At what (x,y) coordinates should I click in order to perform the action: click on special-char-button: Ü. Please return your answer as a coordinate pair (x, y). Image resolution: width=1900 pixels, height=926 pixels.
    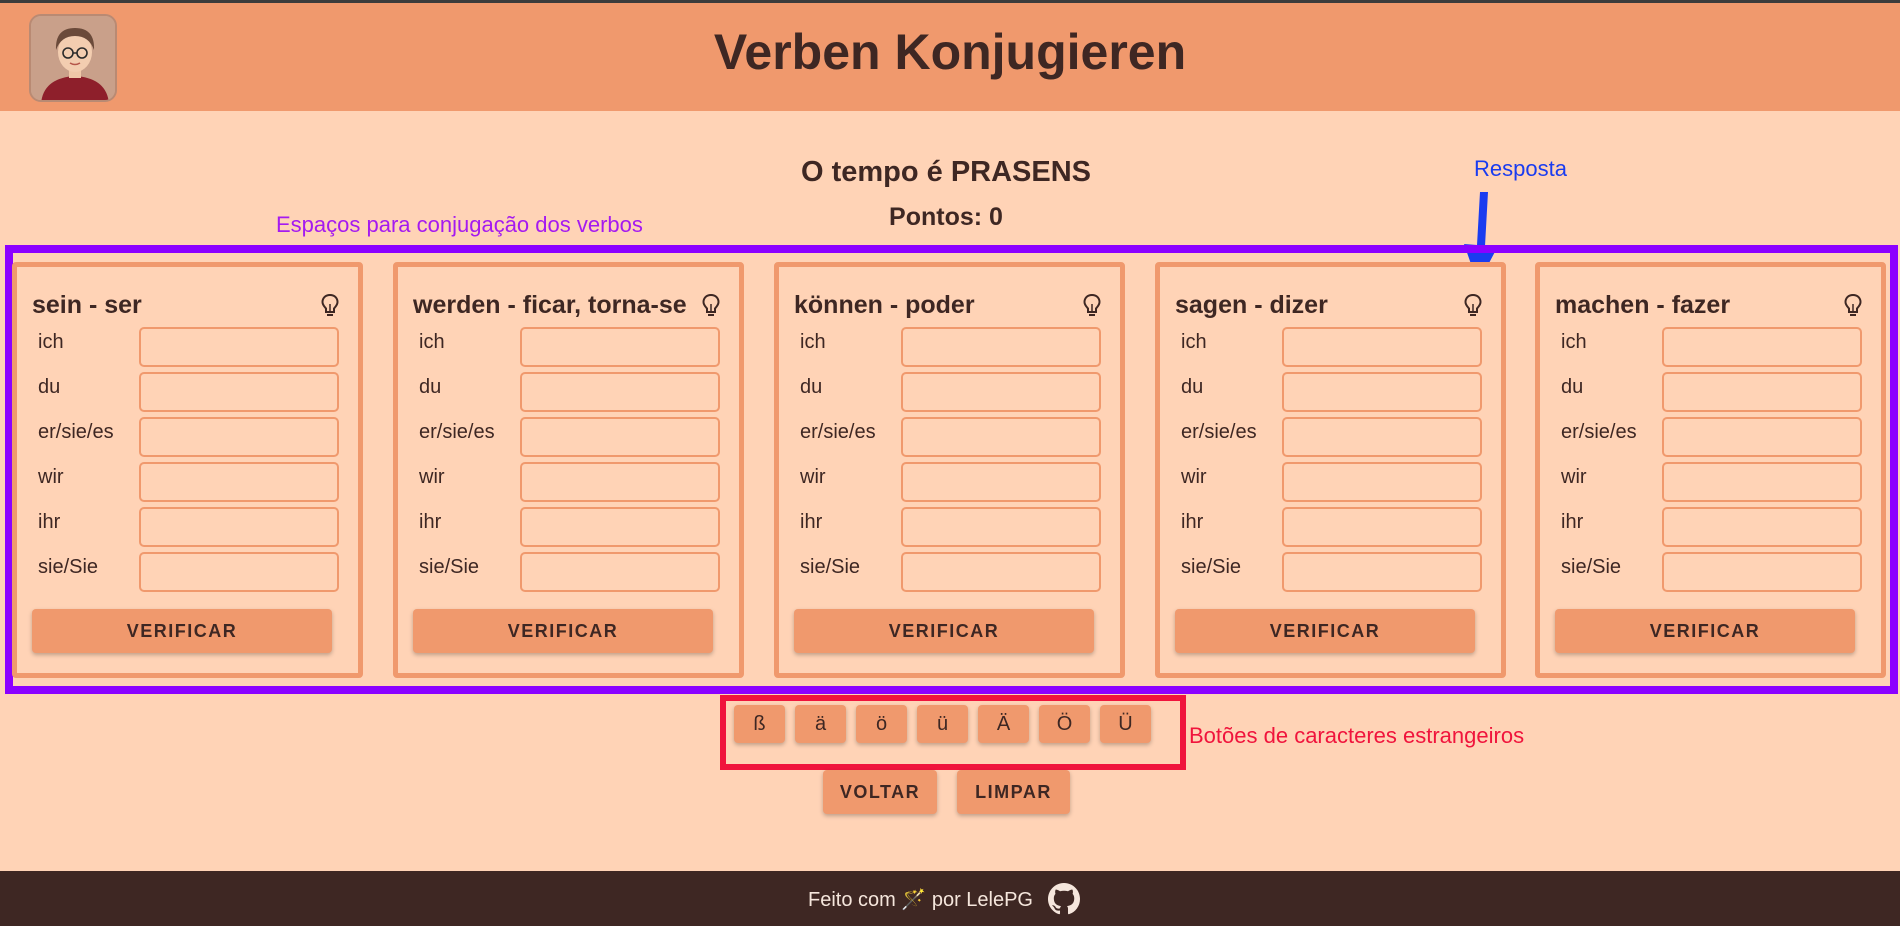
    Looking at the image, I should click on (1125, 724).